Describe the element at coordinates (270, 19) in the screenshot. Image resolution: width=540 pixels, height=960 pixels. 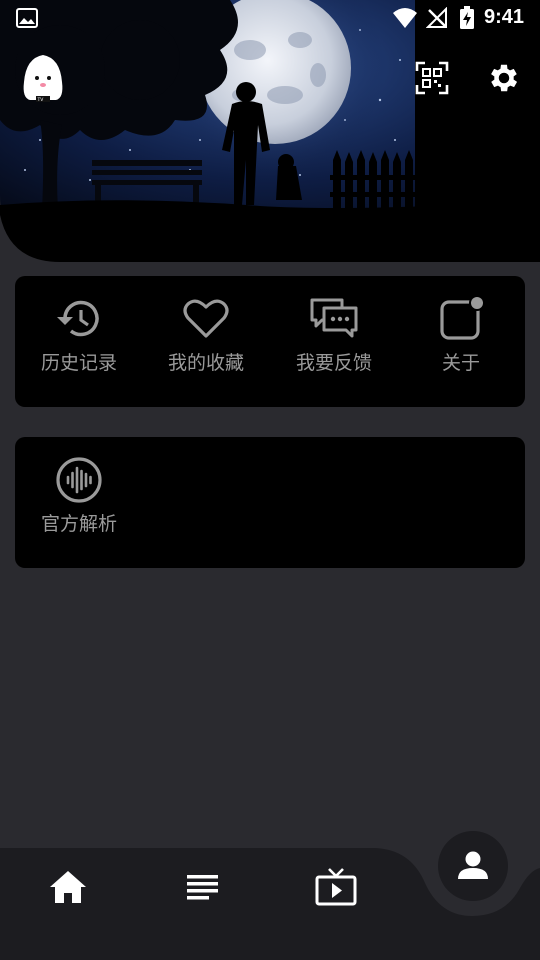
I see `status-bar: 9:41` at that location.